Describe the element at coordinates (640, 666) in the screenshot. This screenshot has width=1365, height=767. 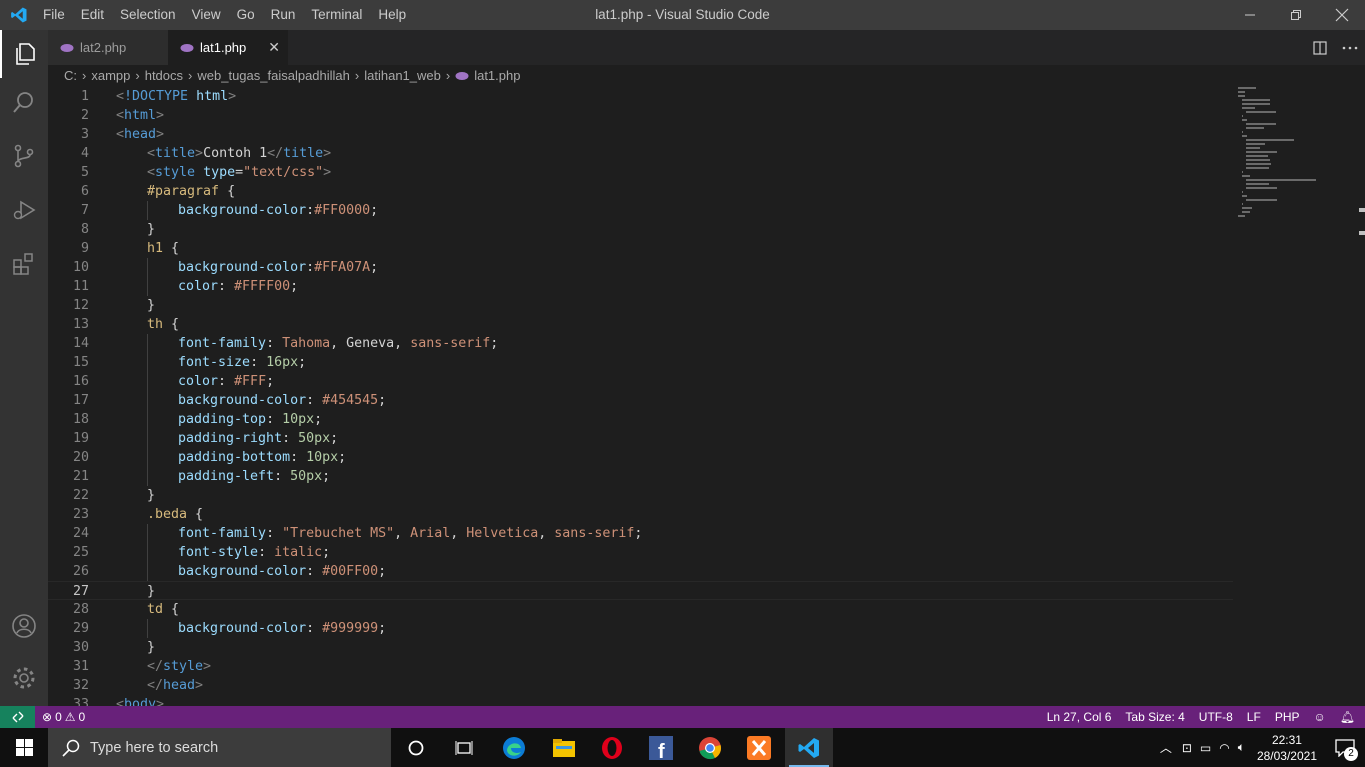
I see `code-line: 31 </style>` at that location.